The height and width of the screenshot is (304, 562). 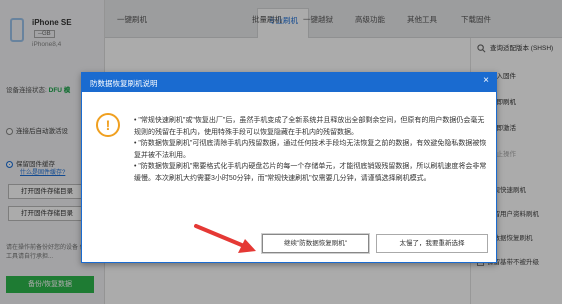 I want to click on dialog-header: 防数据恢复刷机说明 ×, so click(x=289, y=82).